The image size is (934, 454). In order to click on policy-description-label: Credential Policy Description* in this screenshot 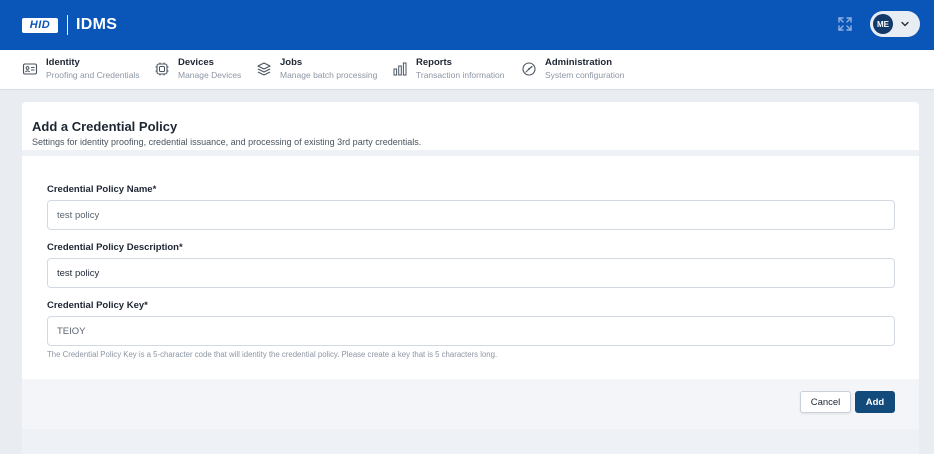, I will do `click(115, 247)`.